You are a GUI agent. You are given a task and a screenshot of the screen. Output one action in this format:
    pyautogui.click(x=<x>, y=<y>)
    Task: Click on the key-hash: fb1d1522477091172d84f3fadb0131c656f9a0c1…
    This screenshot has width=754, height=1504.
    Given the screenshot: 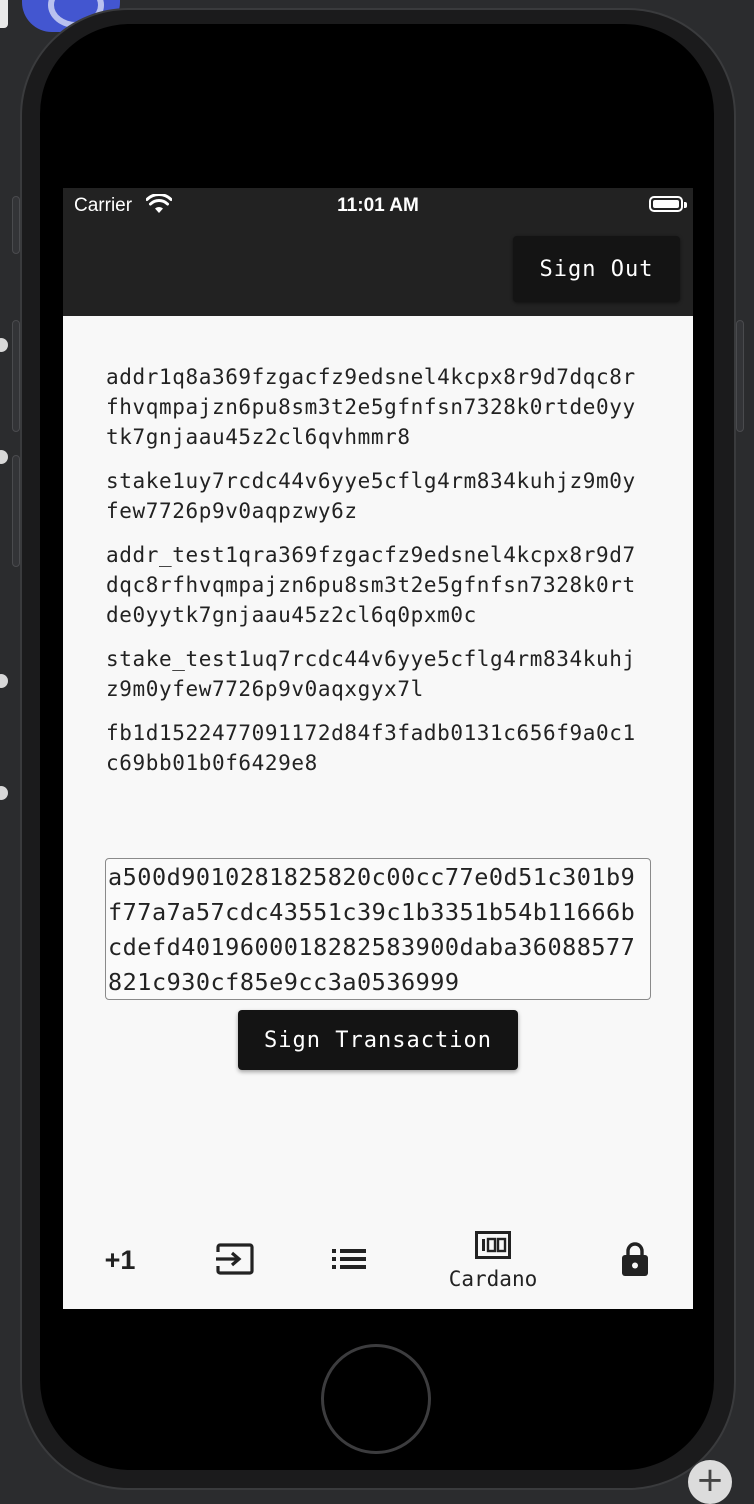 What is the action you would take?
    pyautogui.click(x=371, y=748)
    